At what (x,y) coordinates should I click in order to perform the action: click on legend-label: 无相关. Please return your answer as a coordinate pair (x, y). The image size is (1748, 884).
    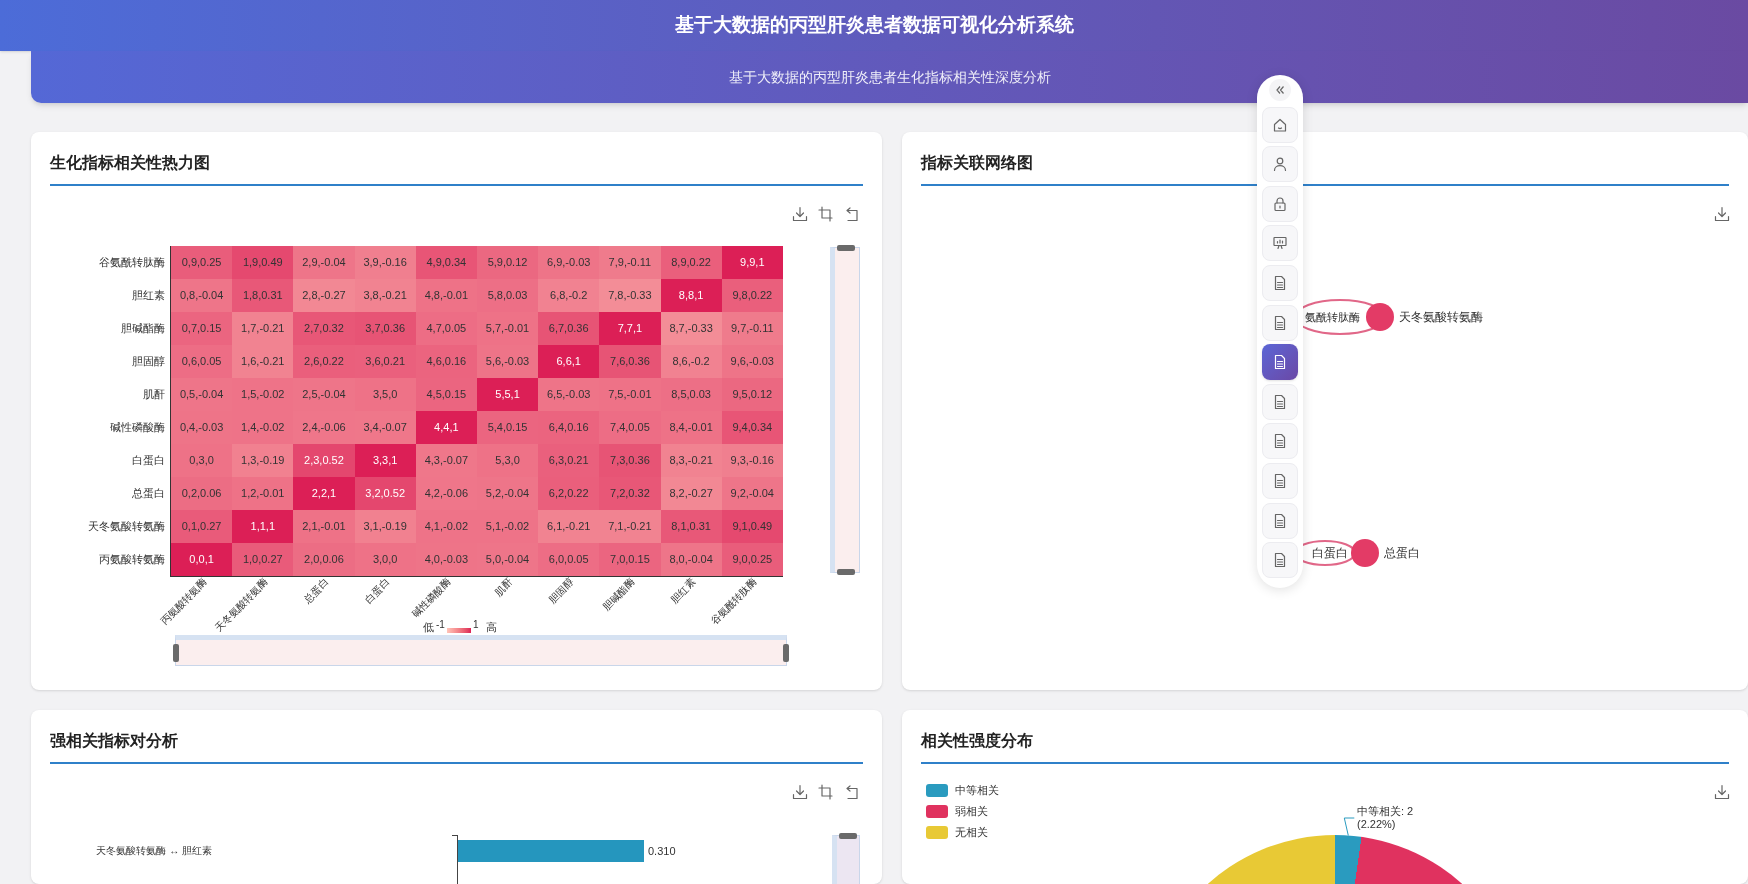
    Looking at the image, I should click on (971, 832).